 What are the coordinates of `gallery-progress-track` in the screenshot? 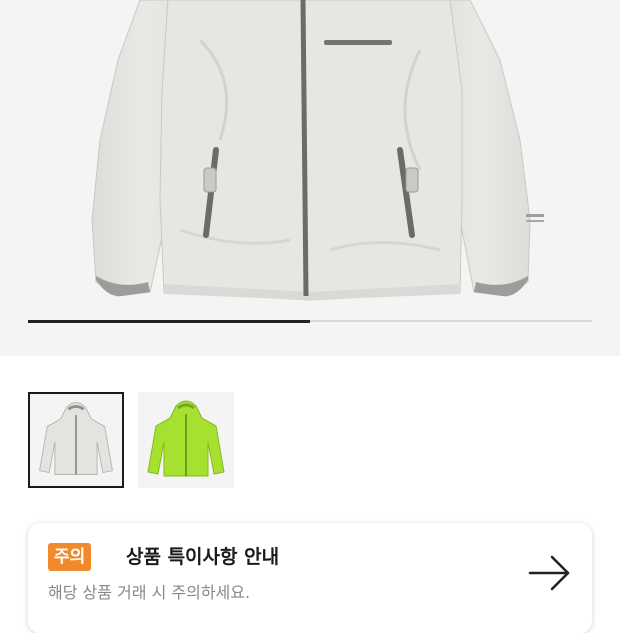 It's located at (310, 321).